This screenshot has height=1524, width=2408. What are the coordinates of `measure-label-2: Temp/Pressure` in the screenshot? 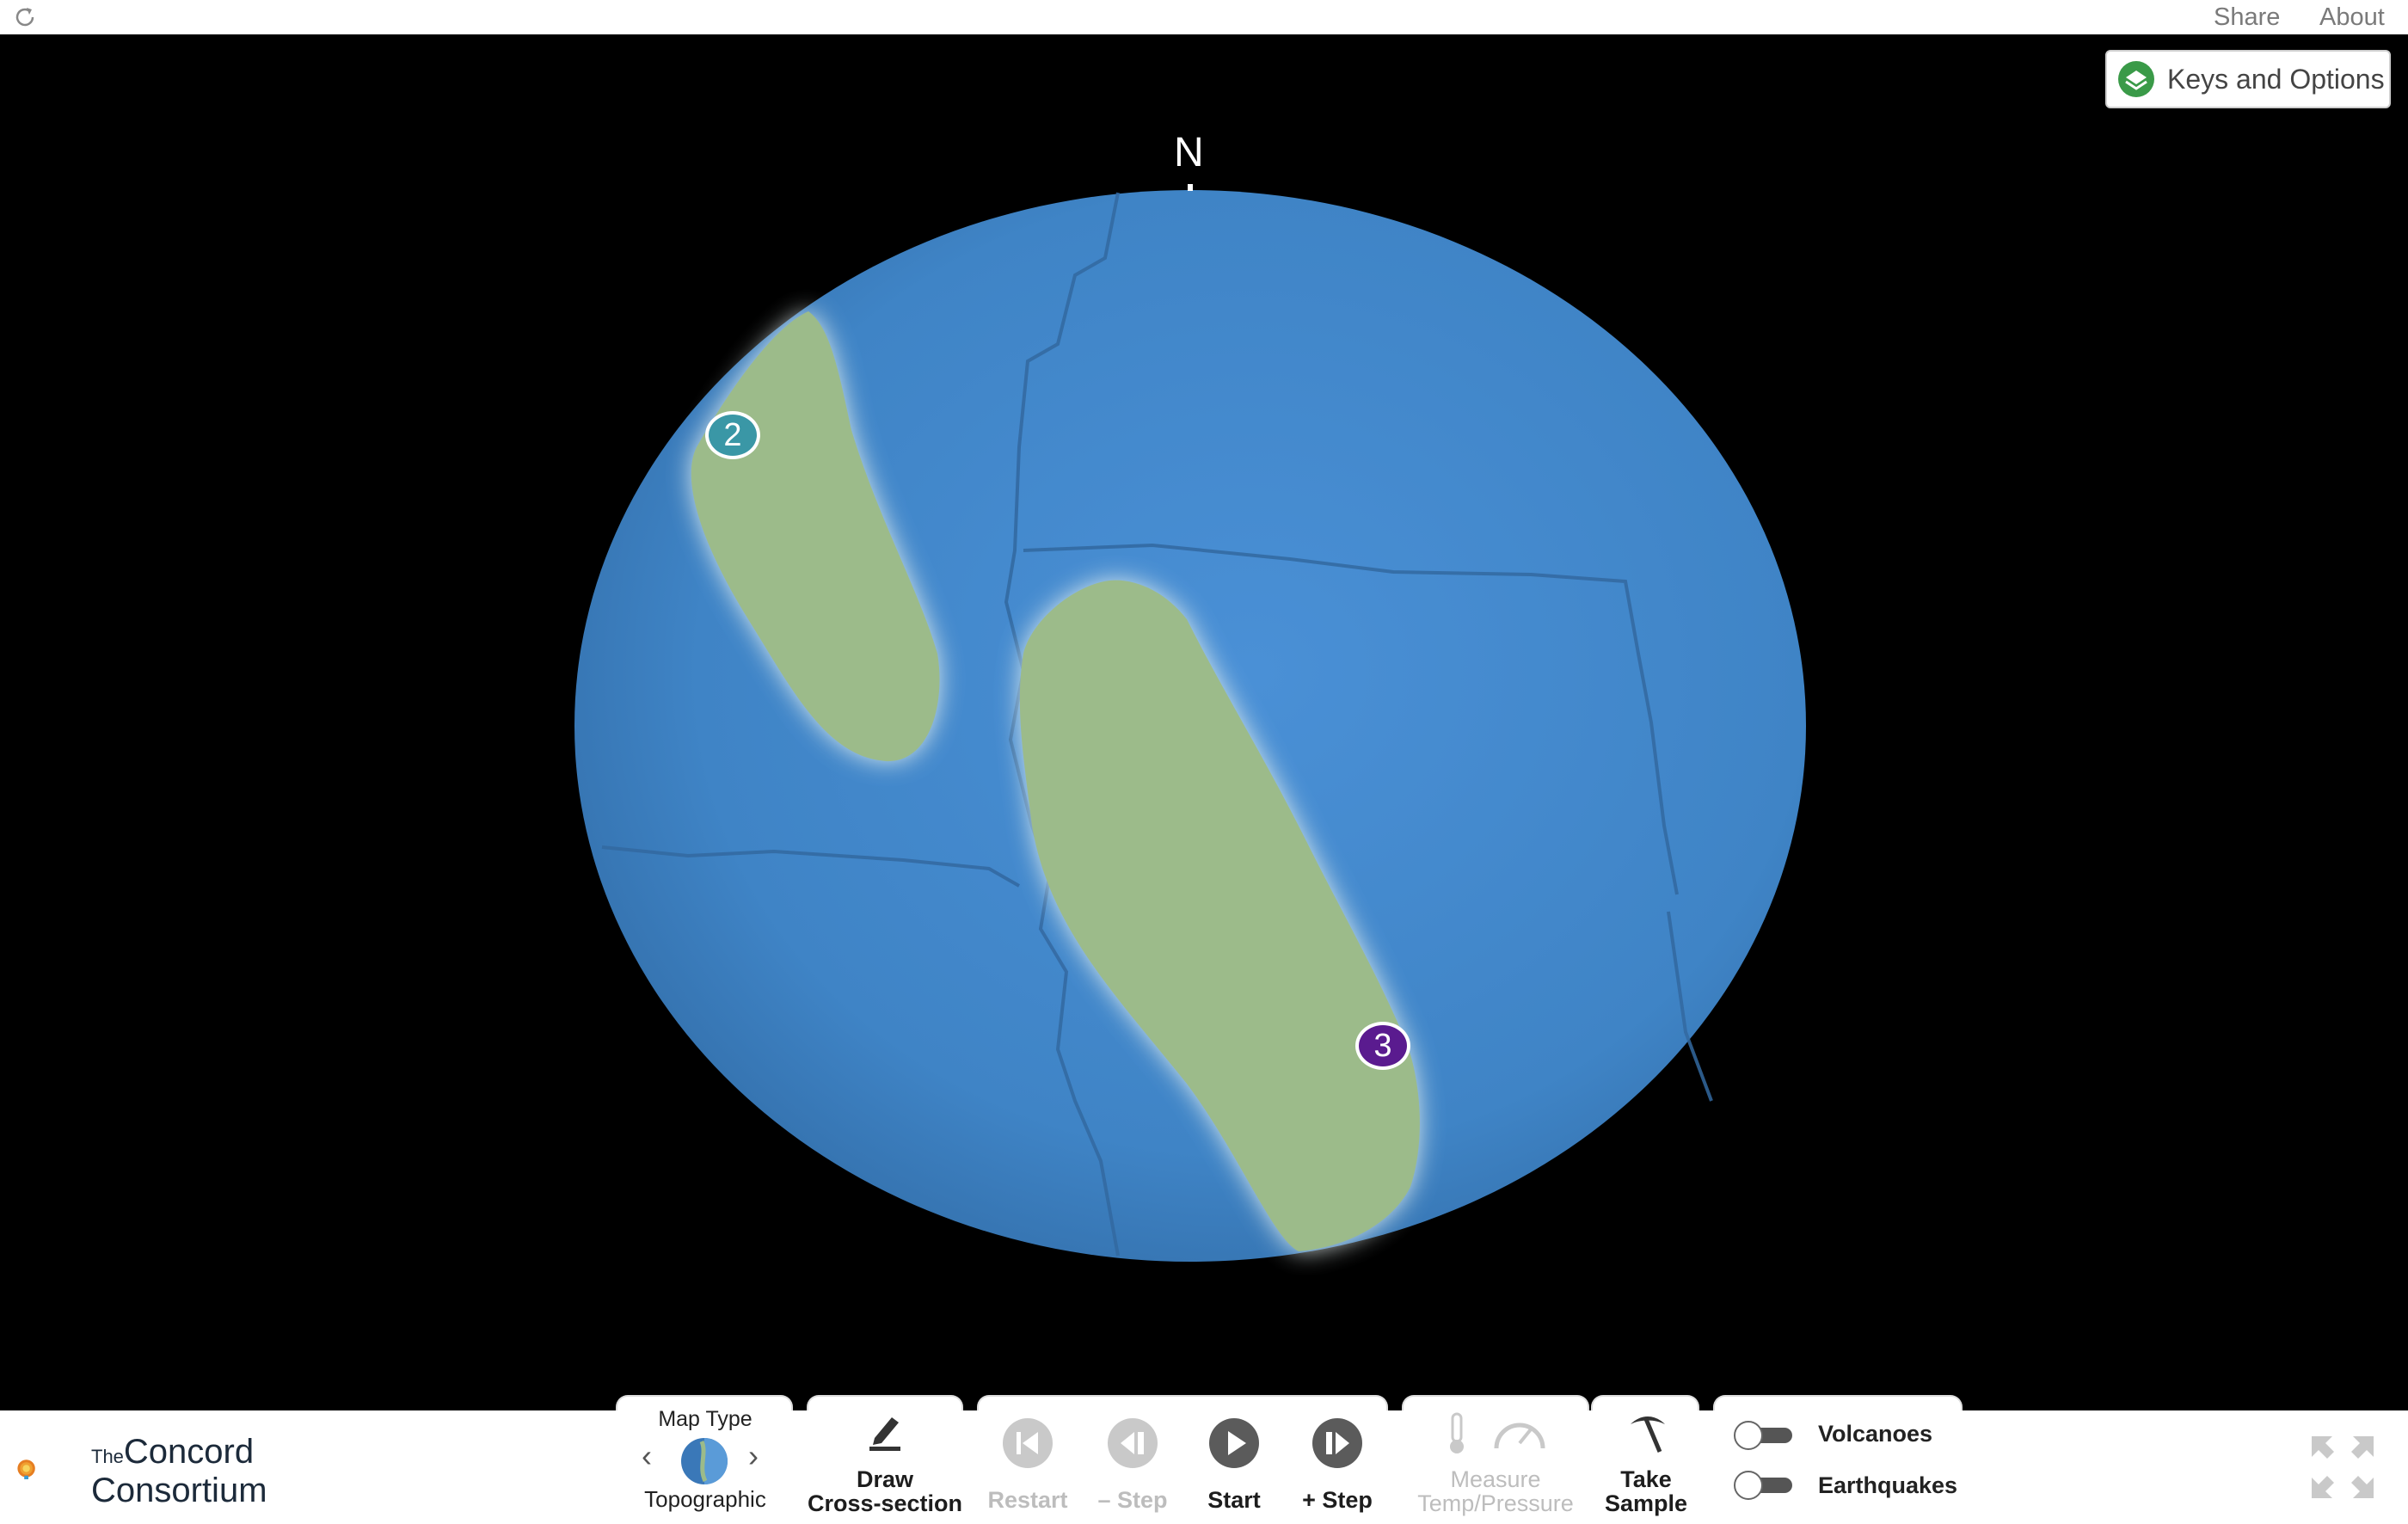 It's located at (1495, 1503).